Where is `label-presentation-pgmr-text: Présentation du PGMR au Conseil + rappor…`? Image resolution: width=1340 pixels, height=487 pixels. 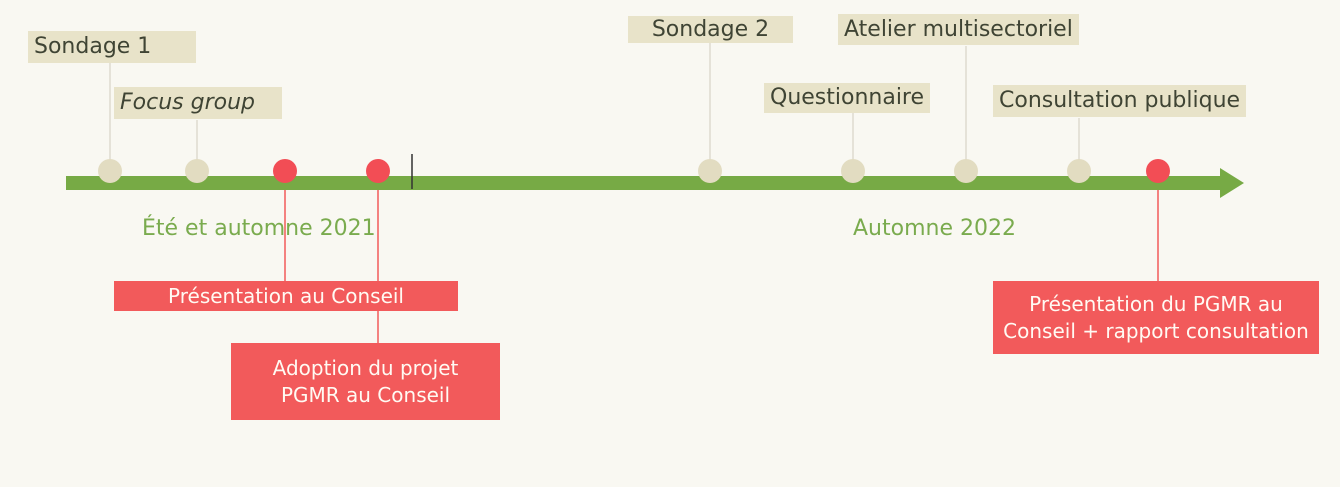 label-presentation-pgmr-text: Présentation du PGMR au Conseil + rappor… is located at coordinates (1156, 317).